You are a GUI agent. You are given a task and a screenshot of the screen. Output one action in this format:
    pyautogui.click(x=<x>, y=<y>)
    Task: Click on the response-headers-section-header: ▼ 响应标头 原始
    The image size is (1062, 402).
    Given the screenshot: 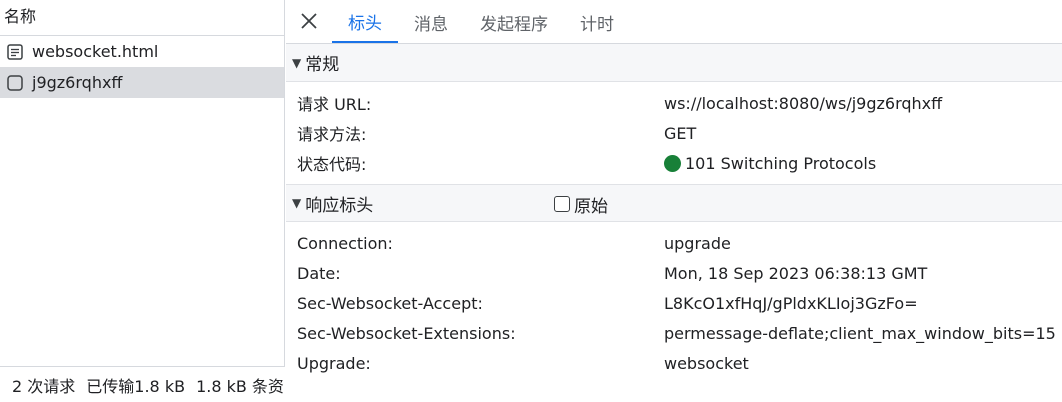 What is the action you would take?
    pyautogui.click(x=674, y=203)
    